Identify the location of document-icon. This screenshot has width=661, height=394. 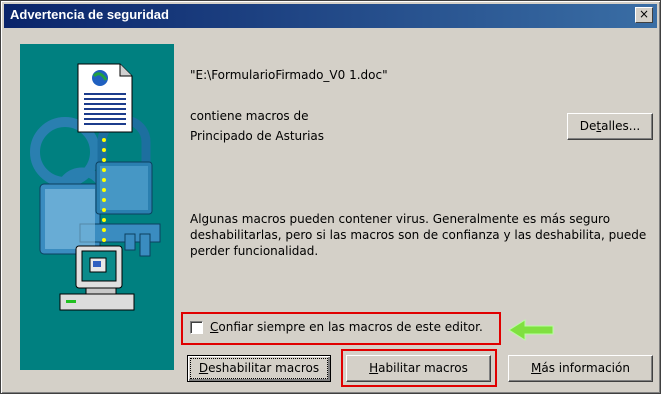
(105, 98).